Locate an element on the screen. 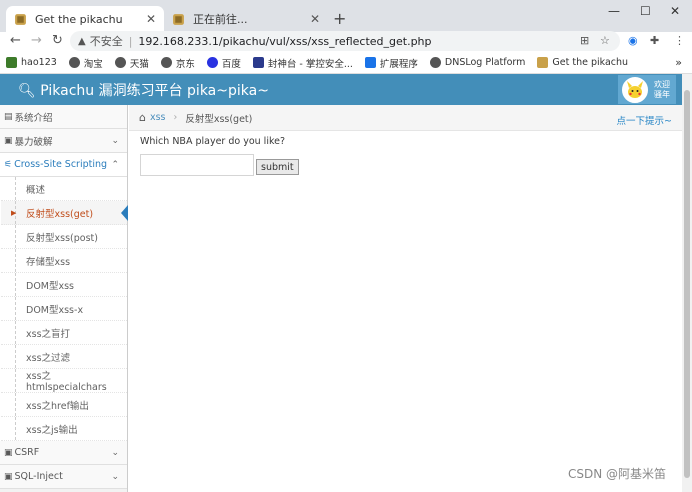  bookmarks-more-button: » is located at coordinates (678, 62).